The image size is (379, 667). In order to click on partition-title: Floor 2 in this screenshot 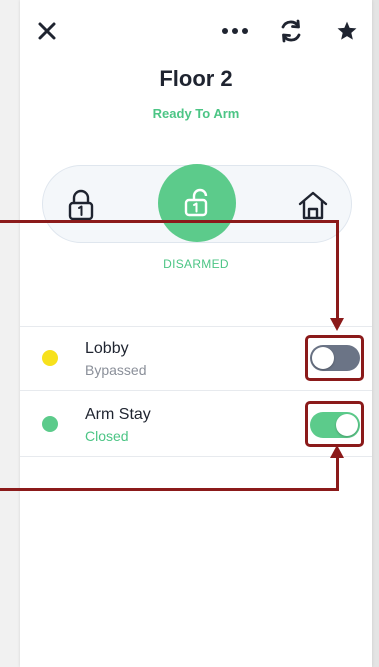, I will do `click(196, 78)`.